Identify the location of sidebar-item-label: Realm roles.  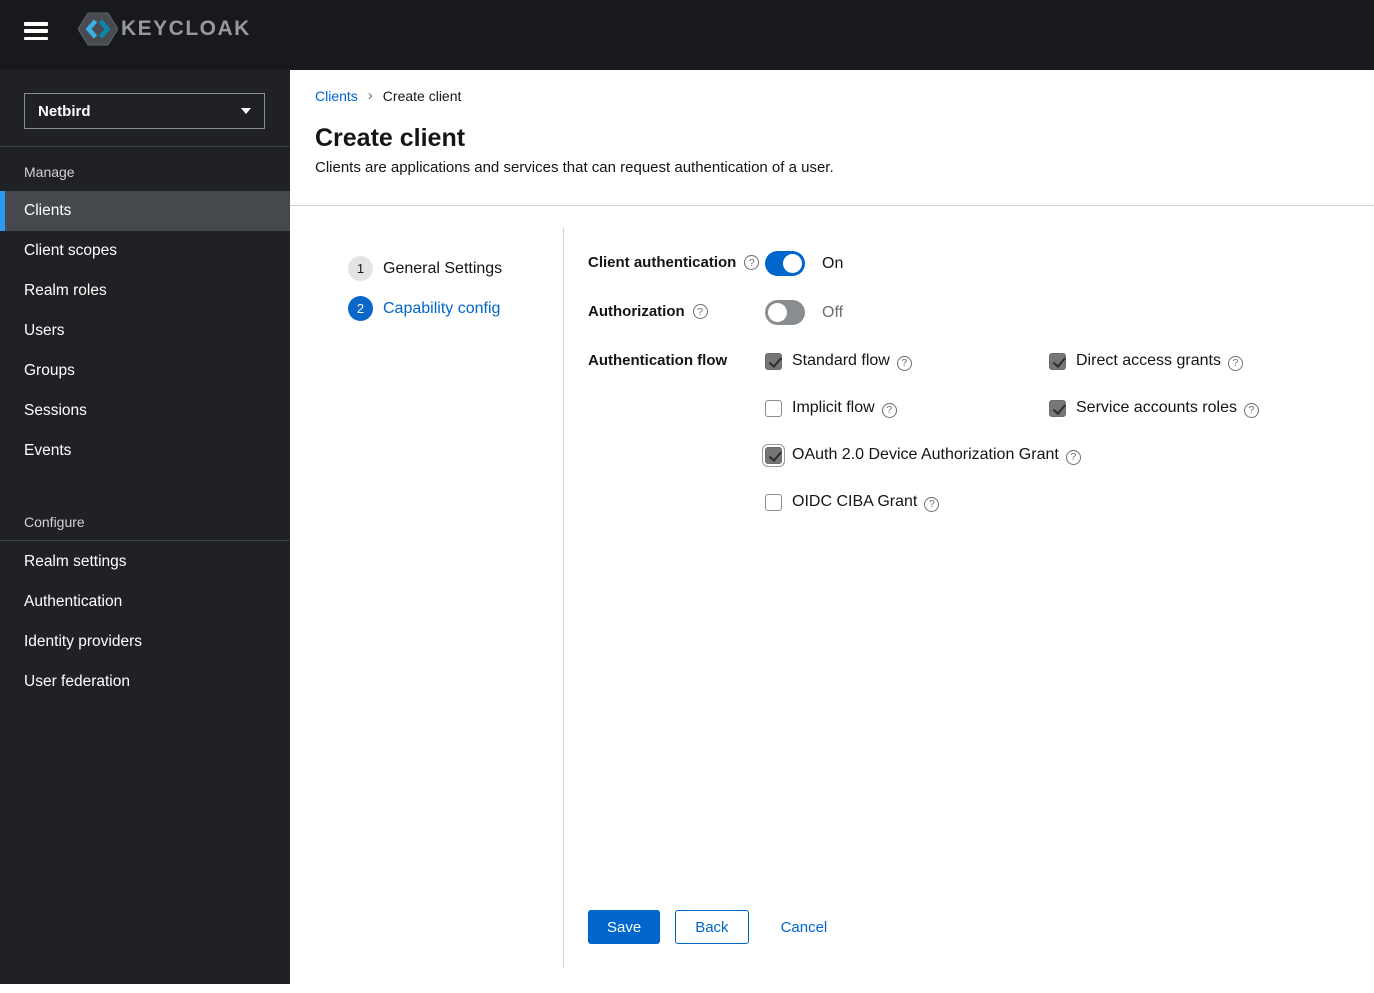
(65, 290).